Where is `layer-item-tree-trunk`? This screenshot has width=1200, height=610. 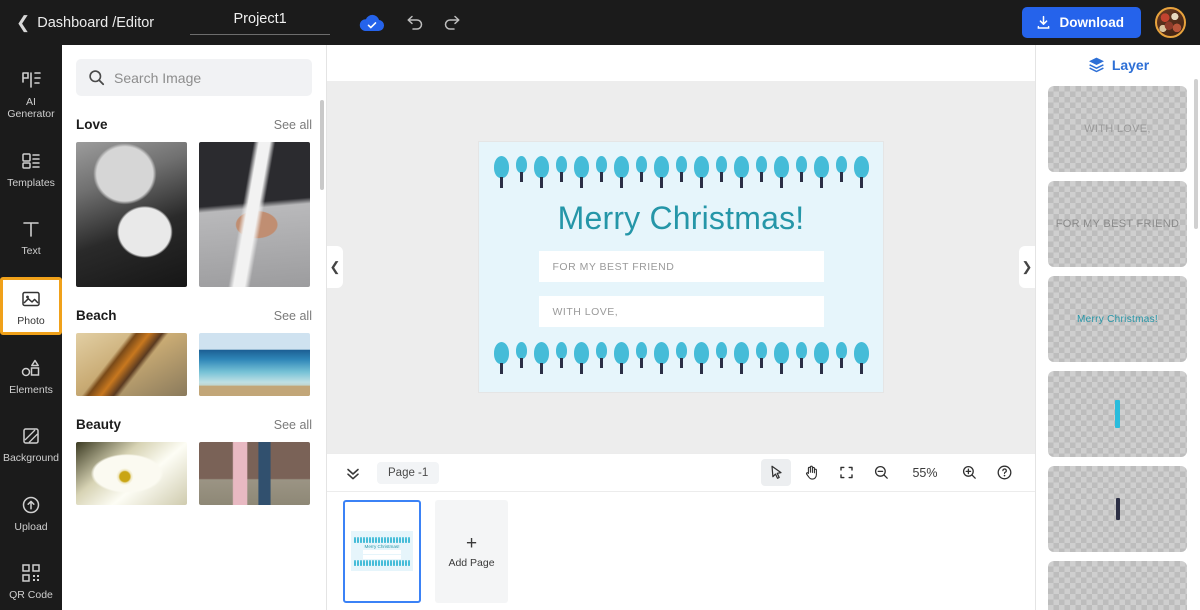 layer-item-tree-trunk is located at coordinates (1117, 509).